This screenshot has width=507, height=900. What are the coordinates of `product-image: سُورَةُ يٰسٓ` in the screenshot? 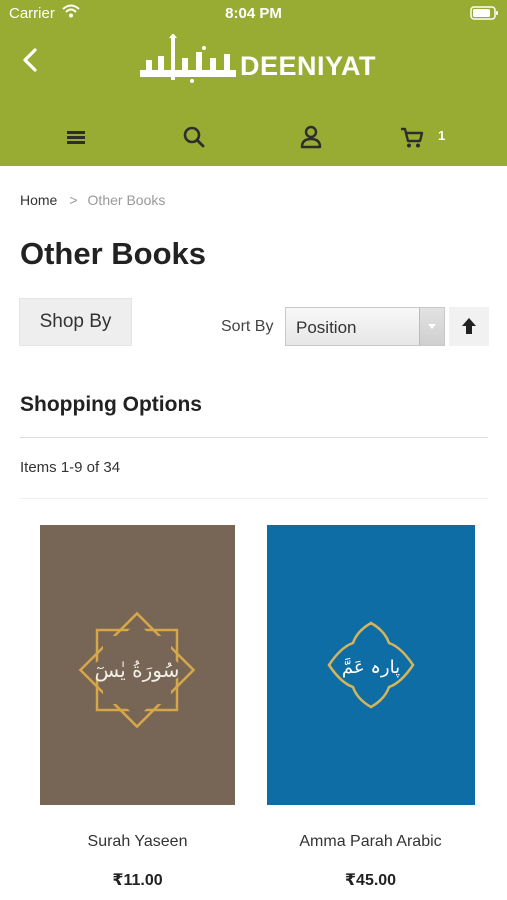 It's located at (137, 665).